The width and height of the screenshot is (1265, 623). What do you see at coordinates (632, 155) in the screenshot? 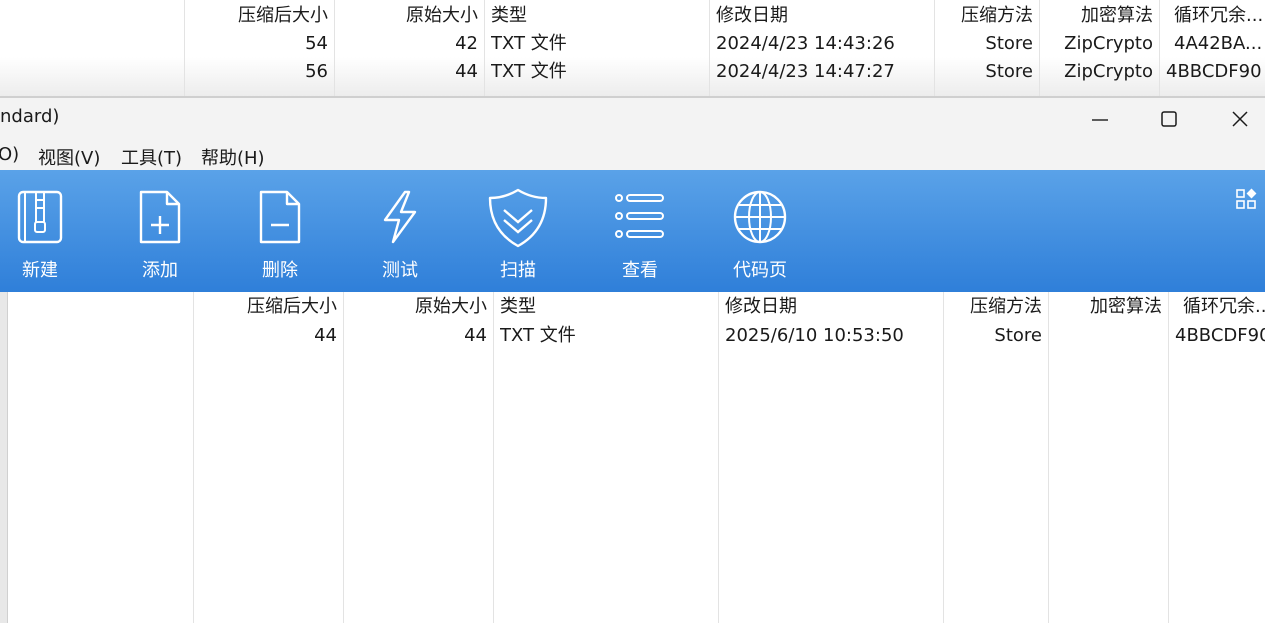
I see `menu-bar: O) 视图(V) 工具(T) 帮助(H)` at bounding box center [632, 155].